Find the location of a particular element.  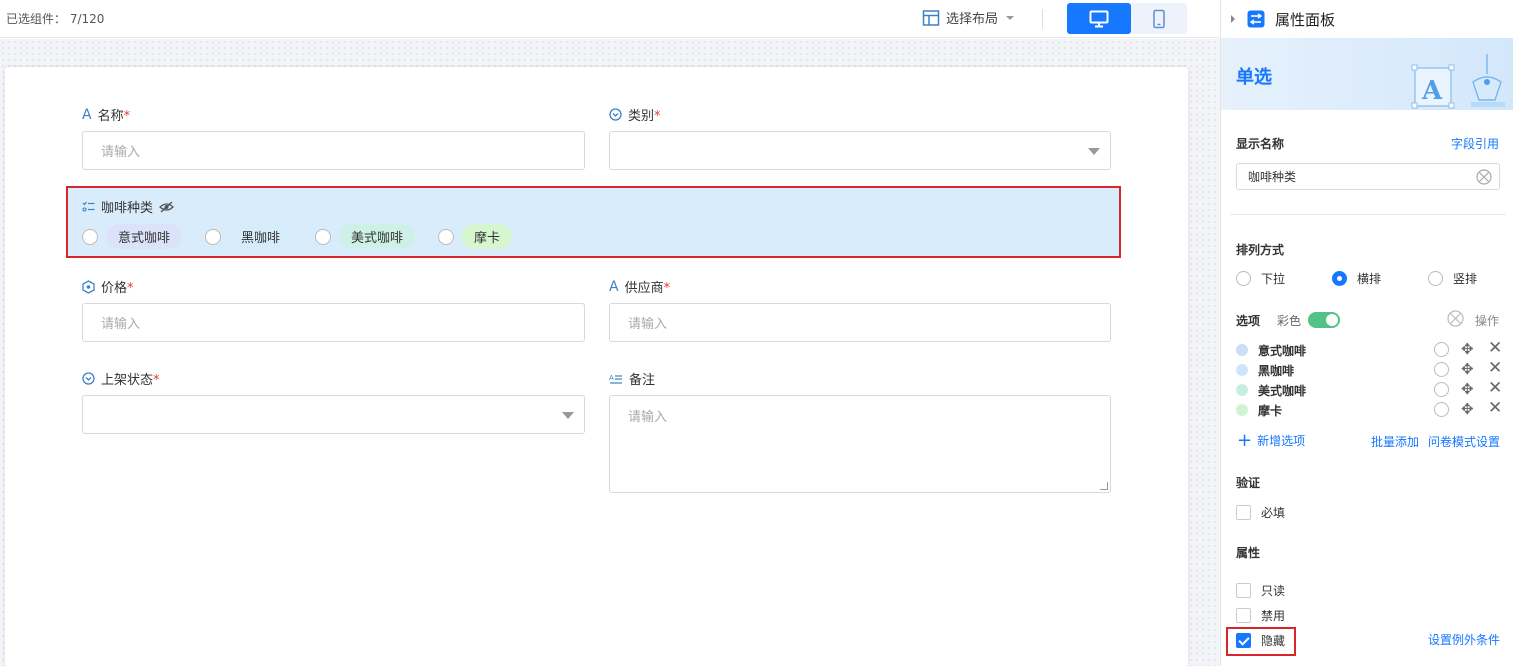

supplier-input: 请输入 is located at coordinates (860, 322).